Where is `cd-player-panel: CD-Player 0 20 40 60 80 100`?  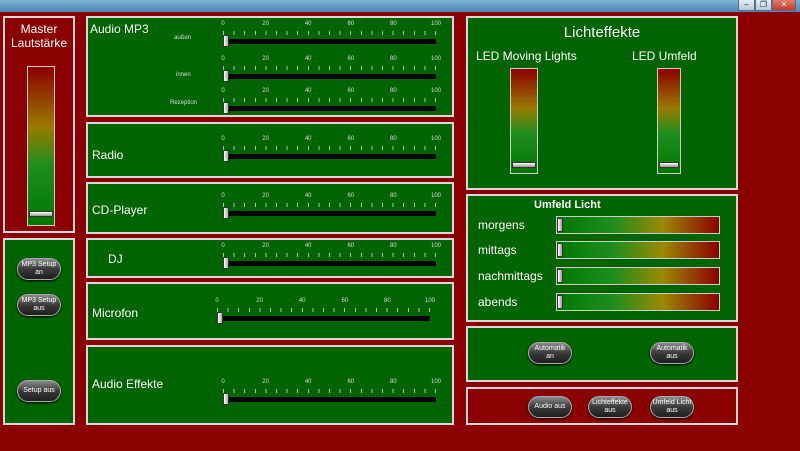 cd-player-panel: CD-Player 0 20 40 60 80 100 is located at coordinates (270, 208).